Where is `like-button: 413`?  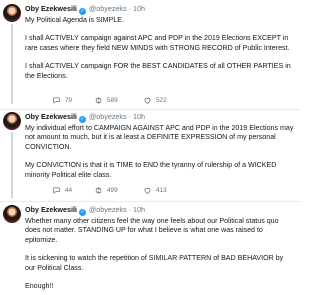
like-button: 413 is located at coordinates (155, 190).